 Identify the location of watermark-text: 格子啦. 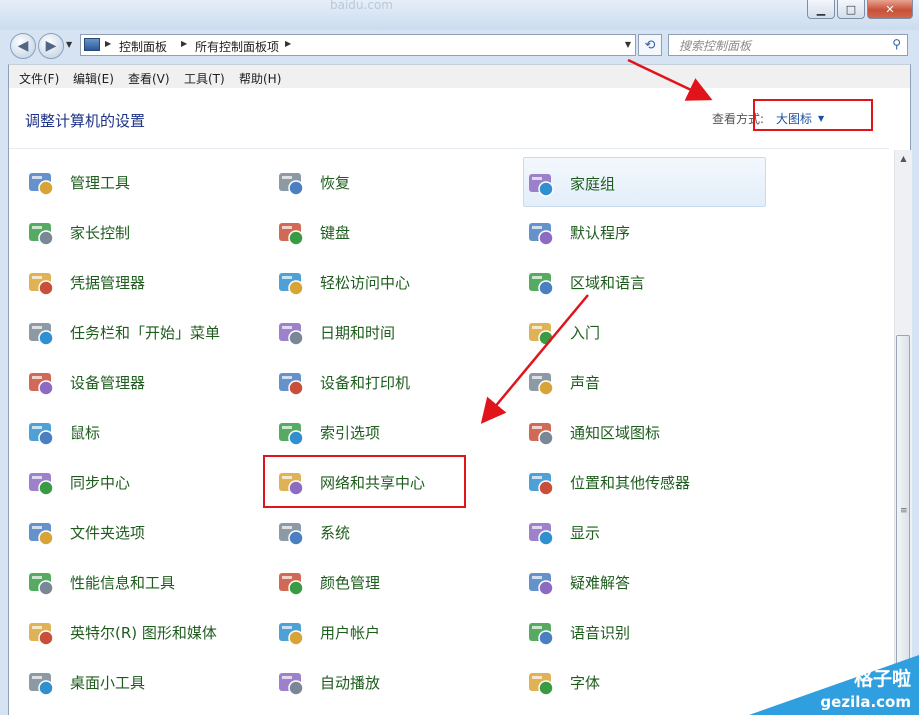
(882, 679).